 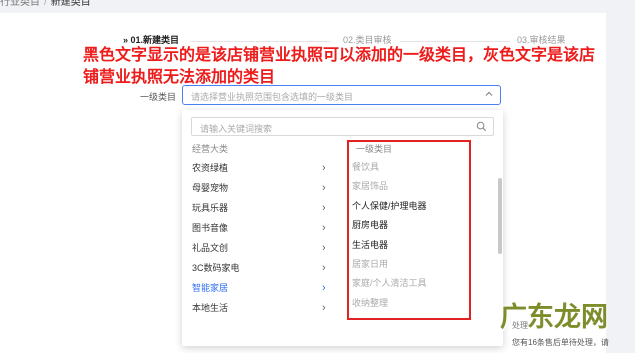 What do you see at coordinates (70, 4) in the screenshot?
I see `breadcrumb-current: 新建类目` at bounding box center [70, 4].